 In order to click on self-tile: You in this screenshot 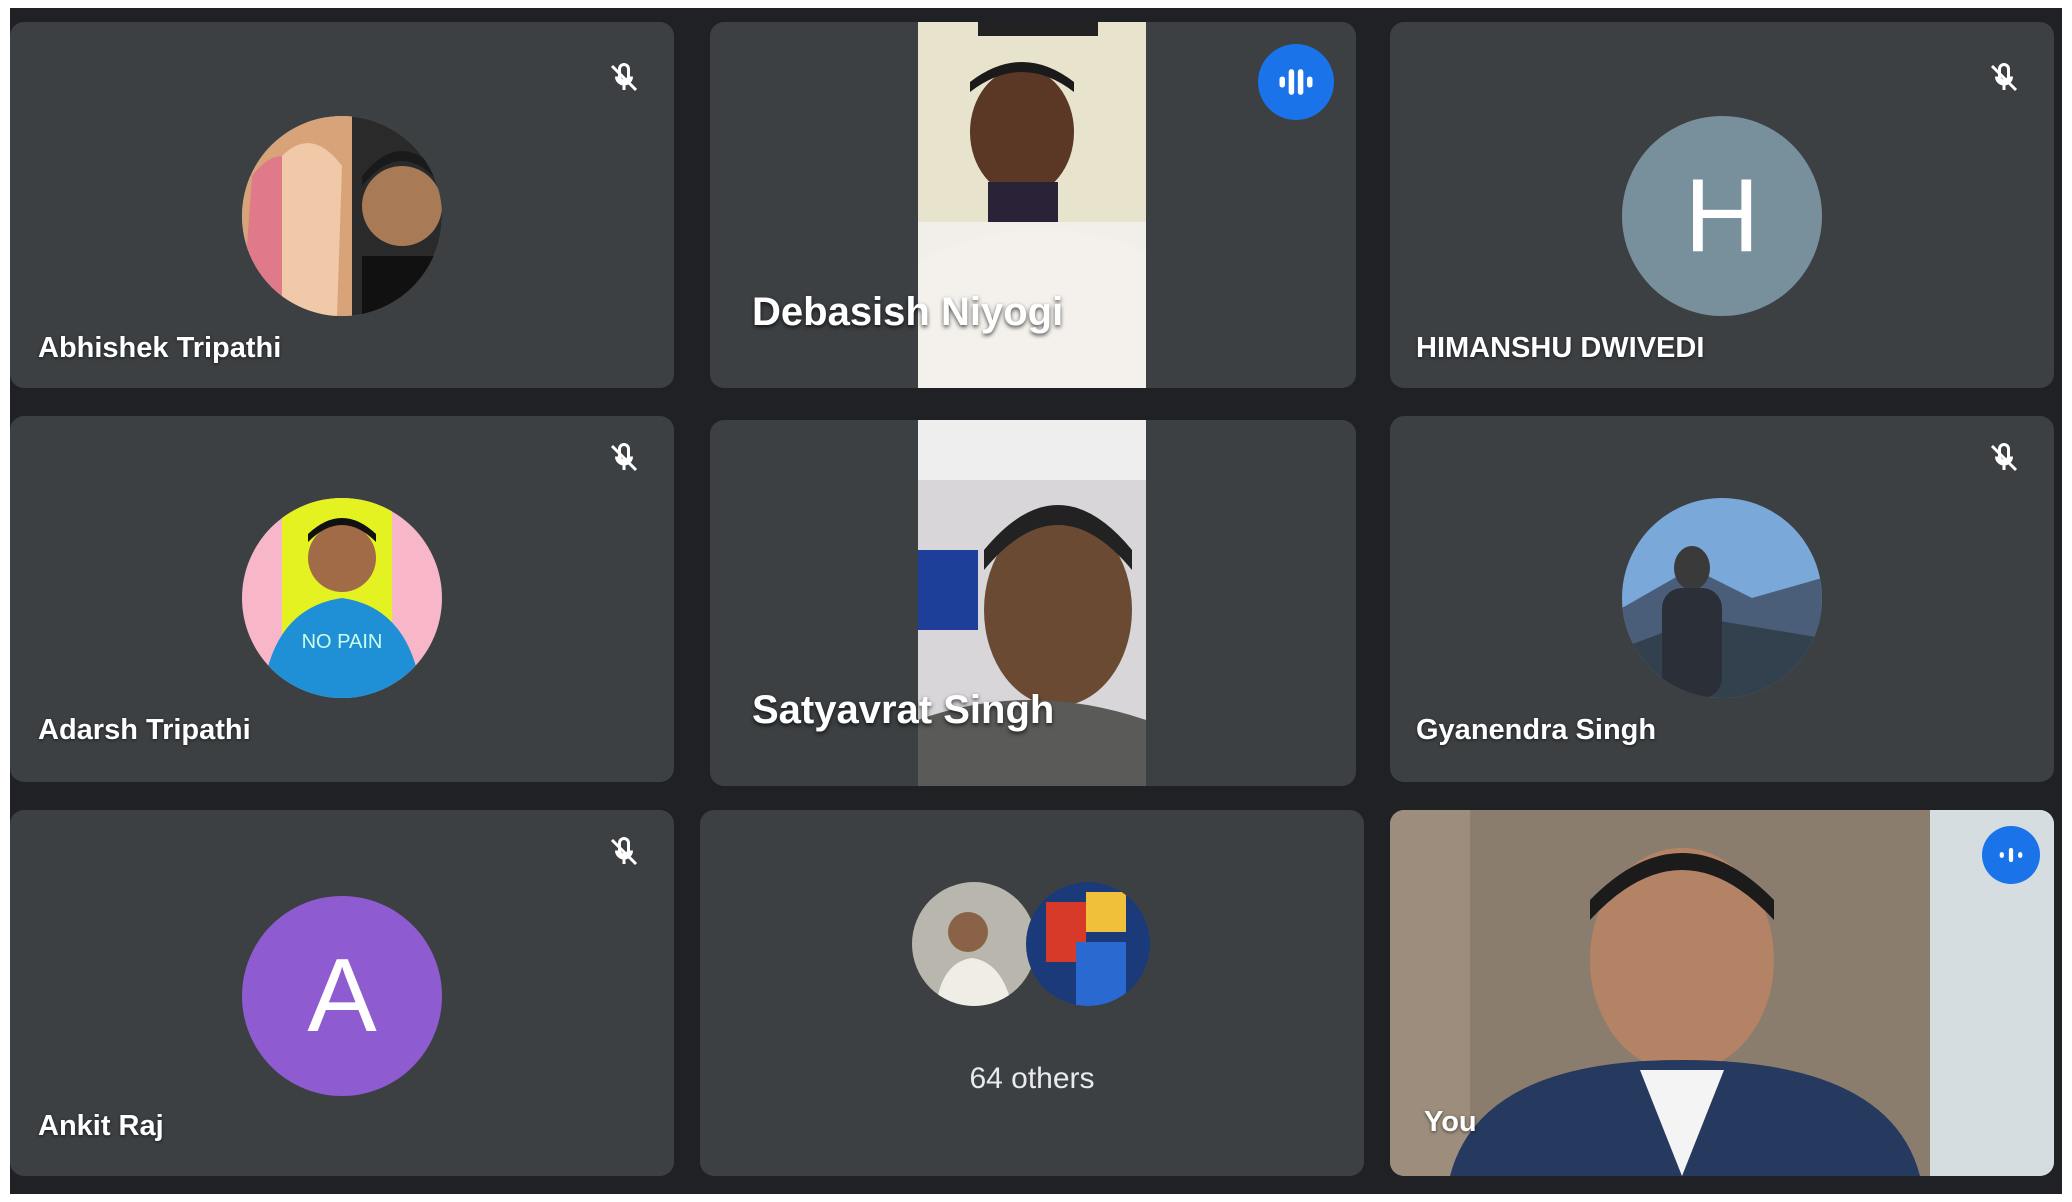, I will do `click(1722, 993)`.